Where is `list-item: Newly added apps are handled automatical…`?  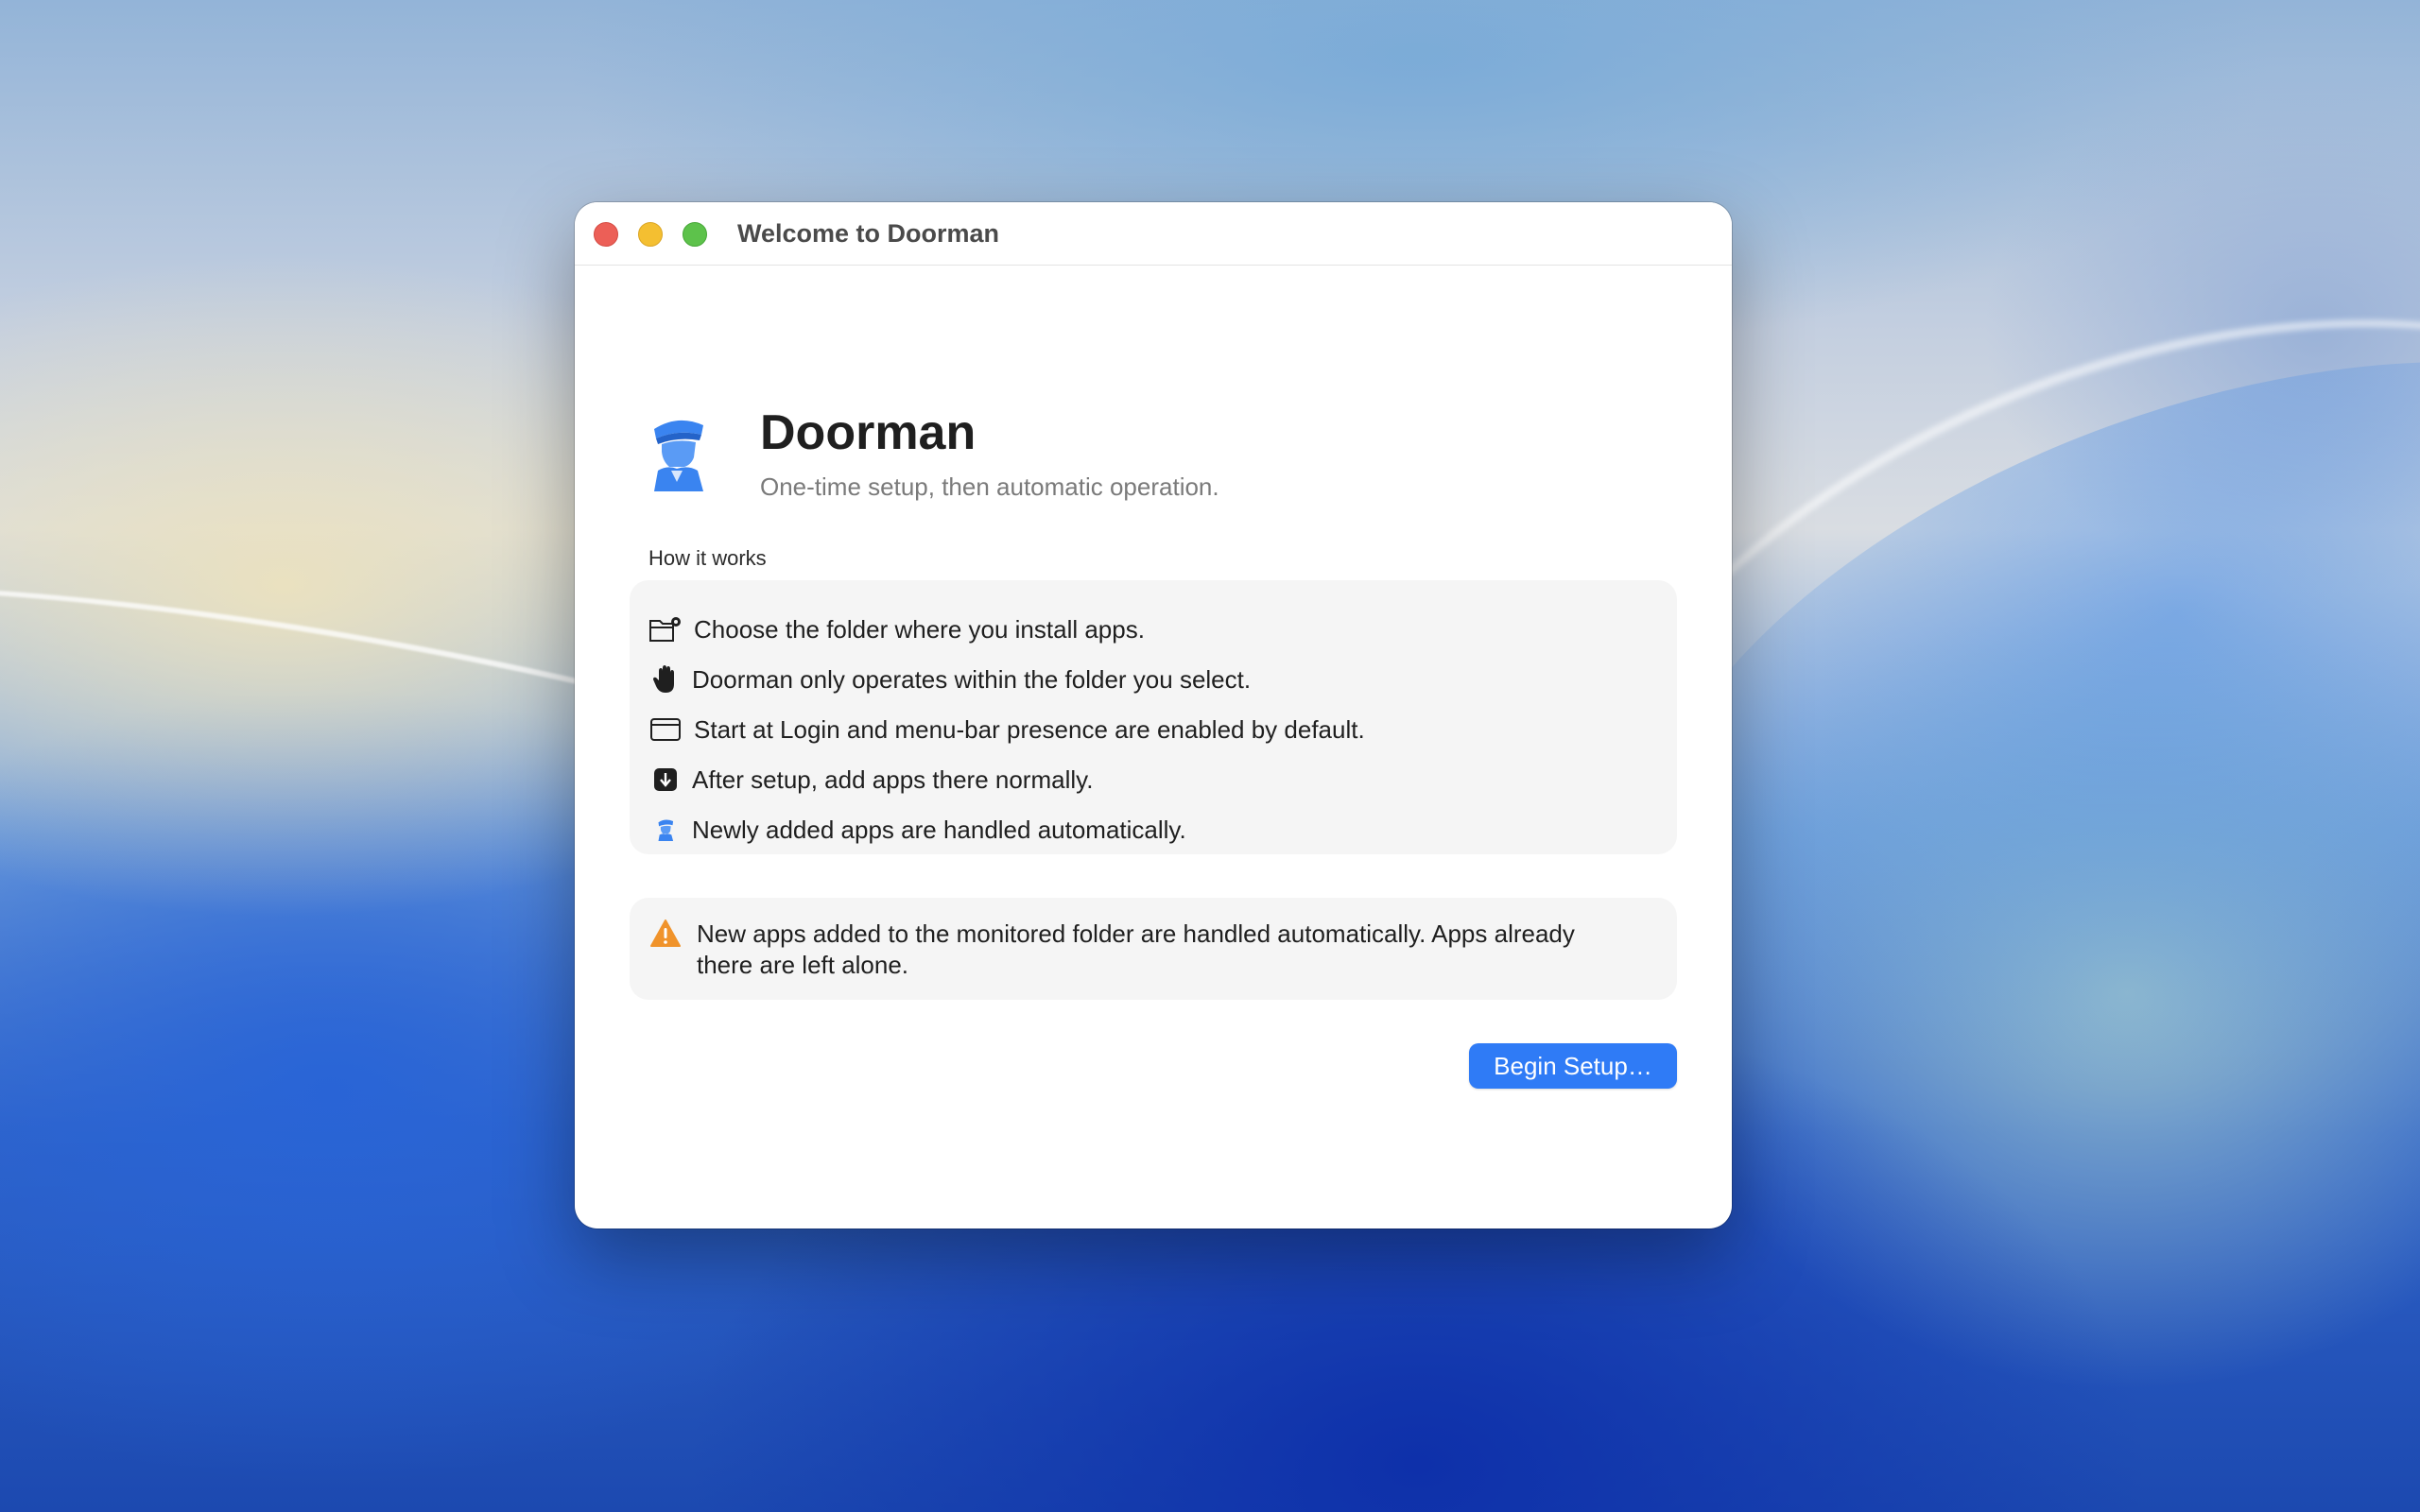 list-item: Newly added apps are handled automatical… is located at coordinates (917, 830).